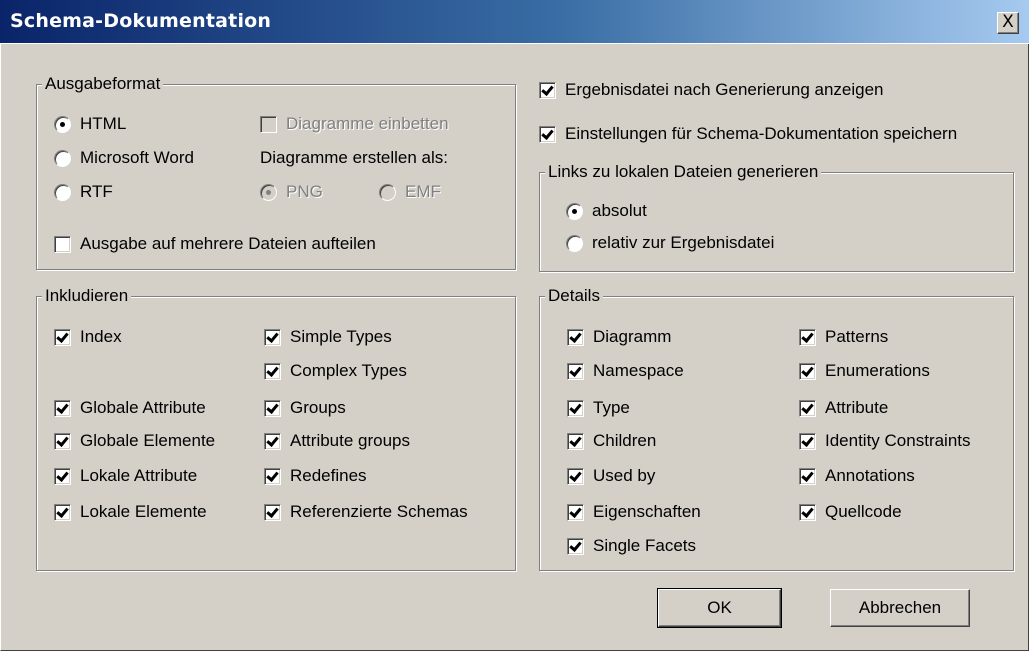 The height and width of the screenshot is (651, 1029). Describe the element at coordinates (328, 337) in the screenshot. I see `checkbox-simple-types: Simple Types` at that location.